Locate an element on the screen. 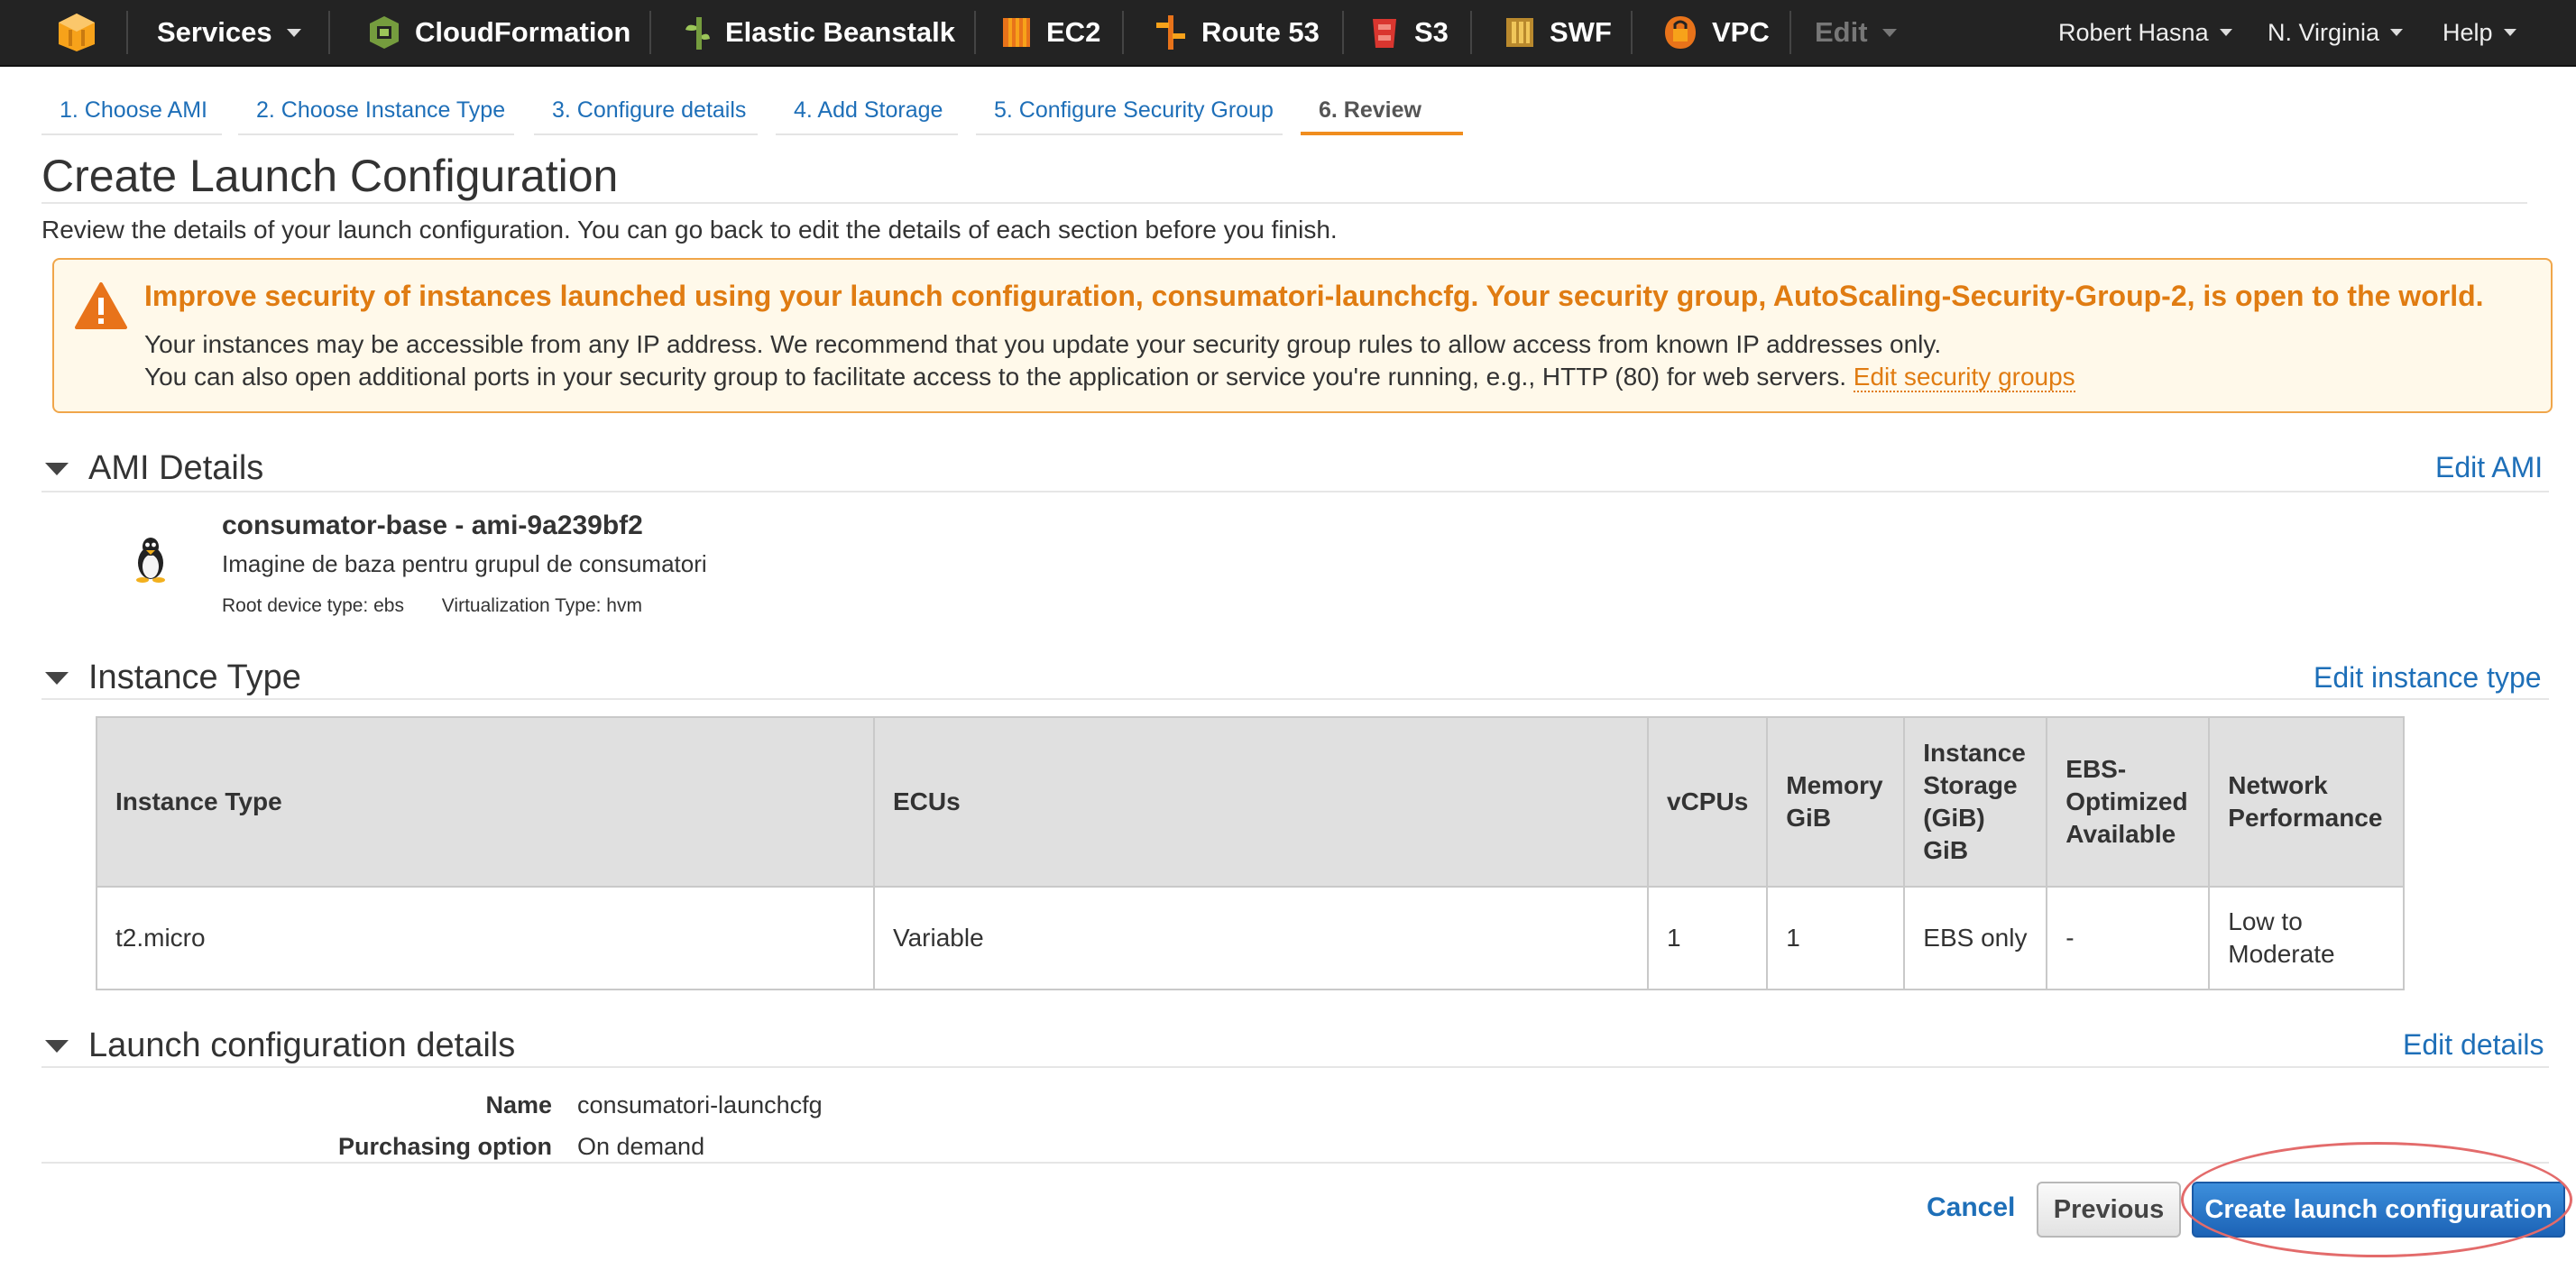 The image size is (2576, 1261). tab-configure-security-group: 5. Configure Security Group is located at coordinates (1129, 111).